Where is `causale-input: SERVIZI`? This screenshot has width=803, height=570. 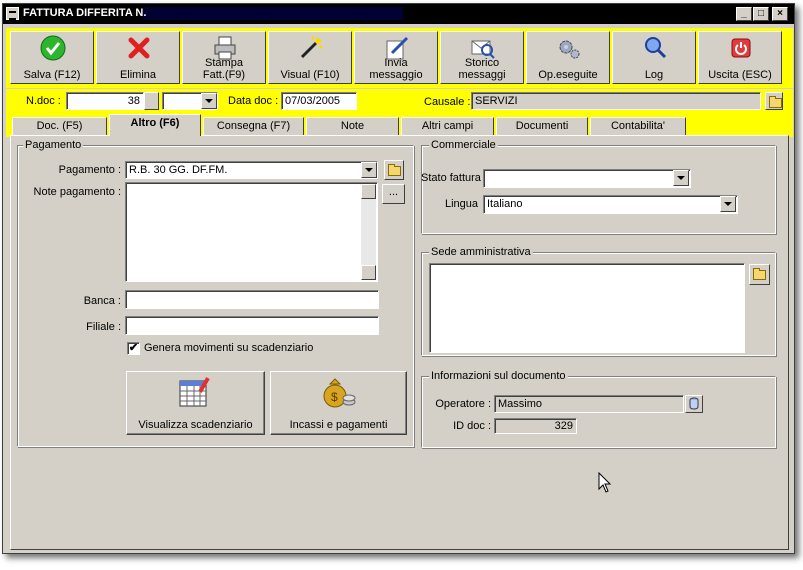
causale-input: SERVIZI is located at coordinates (616, 101).